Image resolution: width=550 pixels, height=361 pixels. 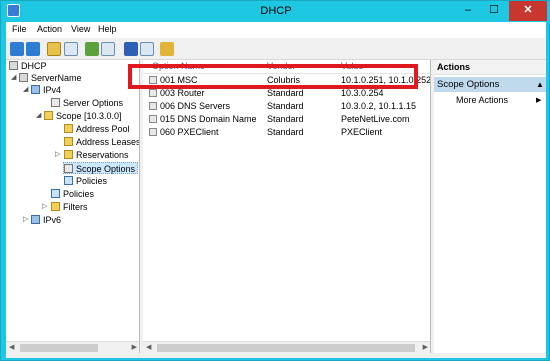 I want to click on tree-node-scope-policies: Policies, so click(x=85, y=181).